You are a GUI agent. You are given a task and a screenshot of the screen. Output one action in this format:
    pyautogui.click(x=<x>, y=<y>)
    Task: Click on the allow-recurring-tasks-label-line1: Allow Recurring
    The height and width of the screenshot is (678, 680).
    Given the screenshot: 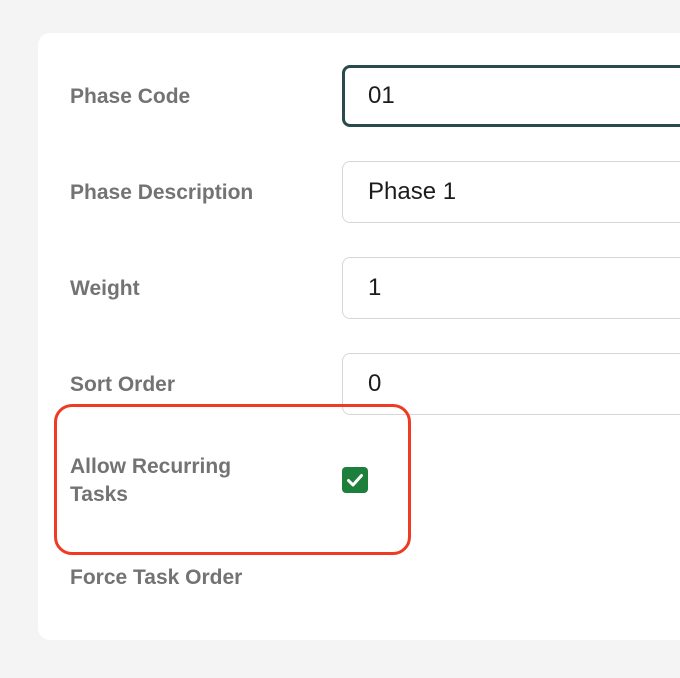 What is the action you would take?
    pyautogui.click(x=151, y=466)
    